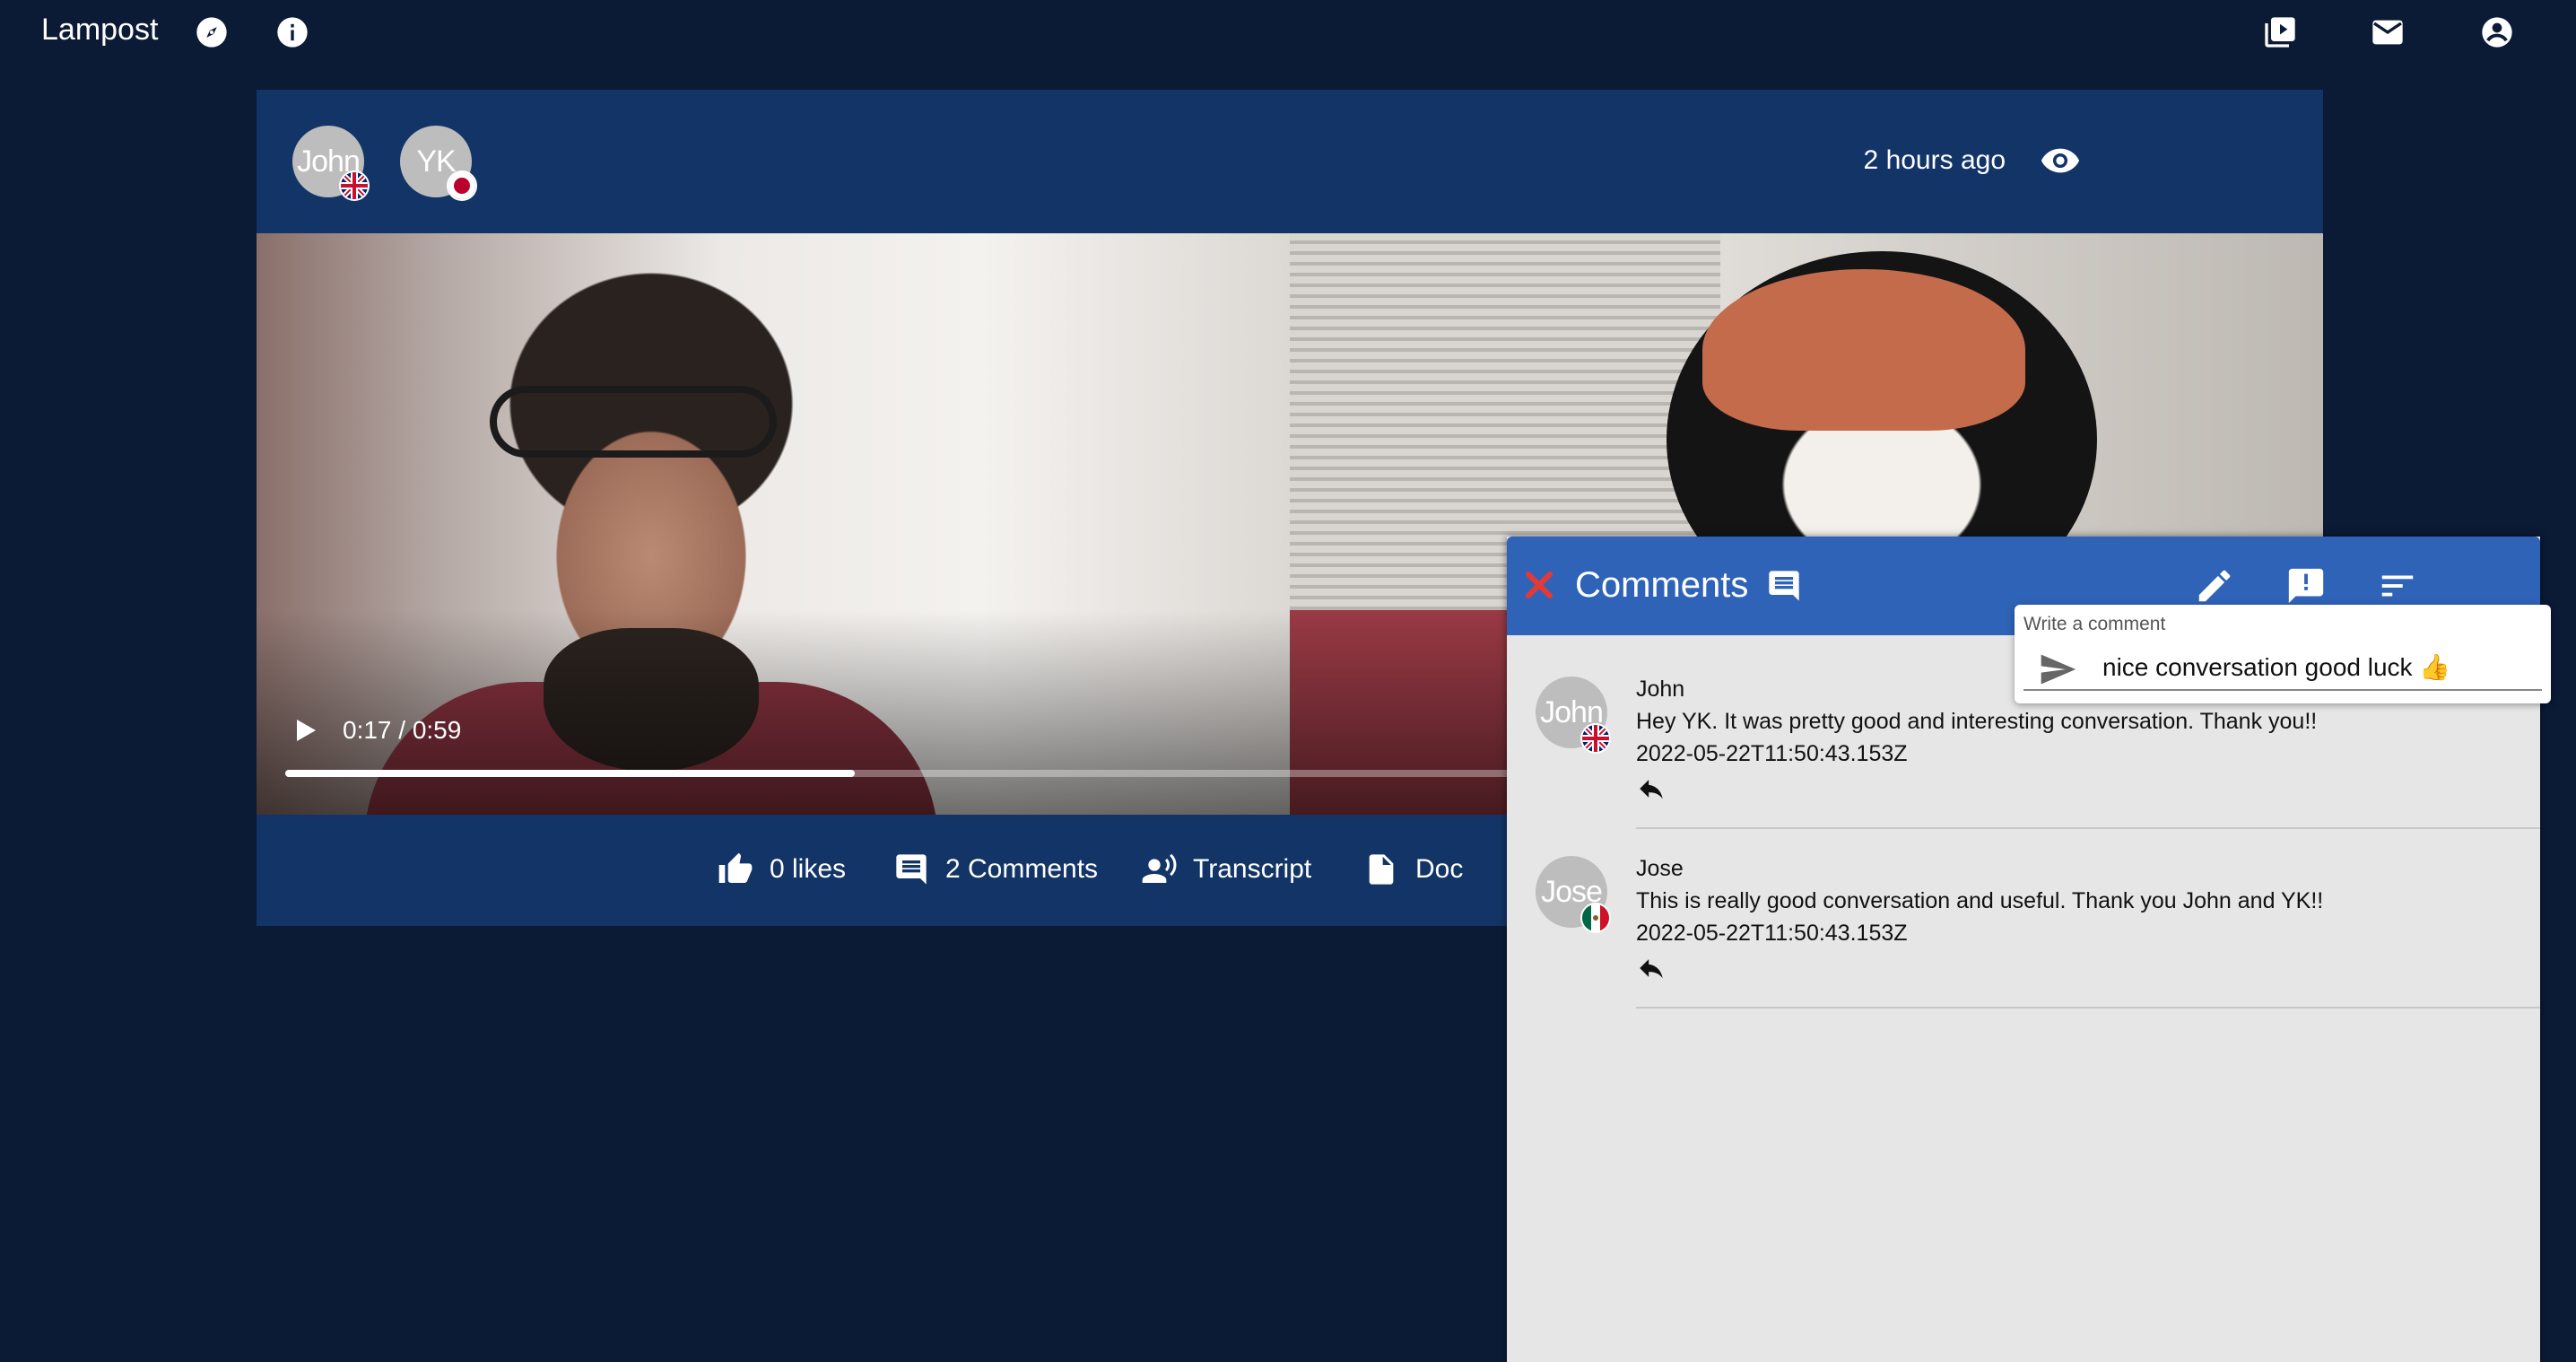 Image resolution: width=2576 pixels, height=1362 pixels. What do you see at coordinates (1413, 869) in the screenshot?
I see `doc-button: Doc` at bounding box center [1413, 869].